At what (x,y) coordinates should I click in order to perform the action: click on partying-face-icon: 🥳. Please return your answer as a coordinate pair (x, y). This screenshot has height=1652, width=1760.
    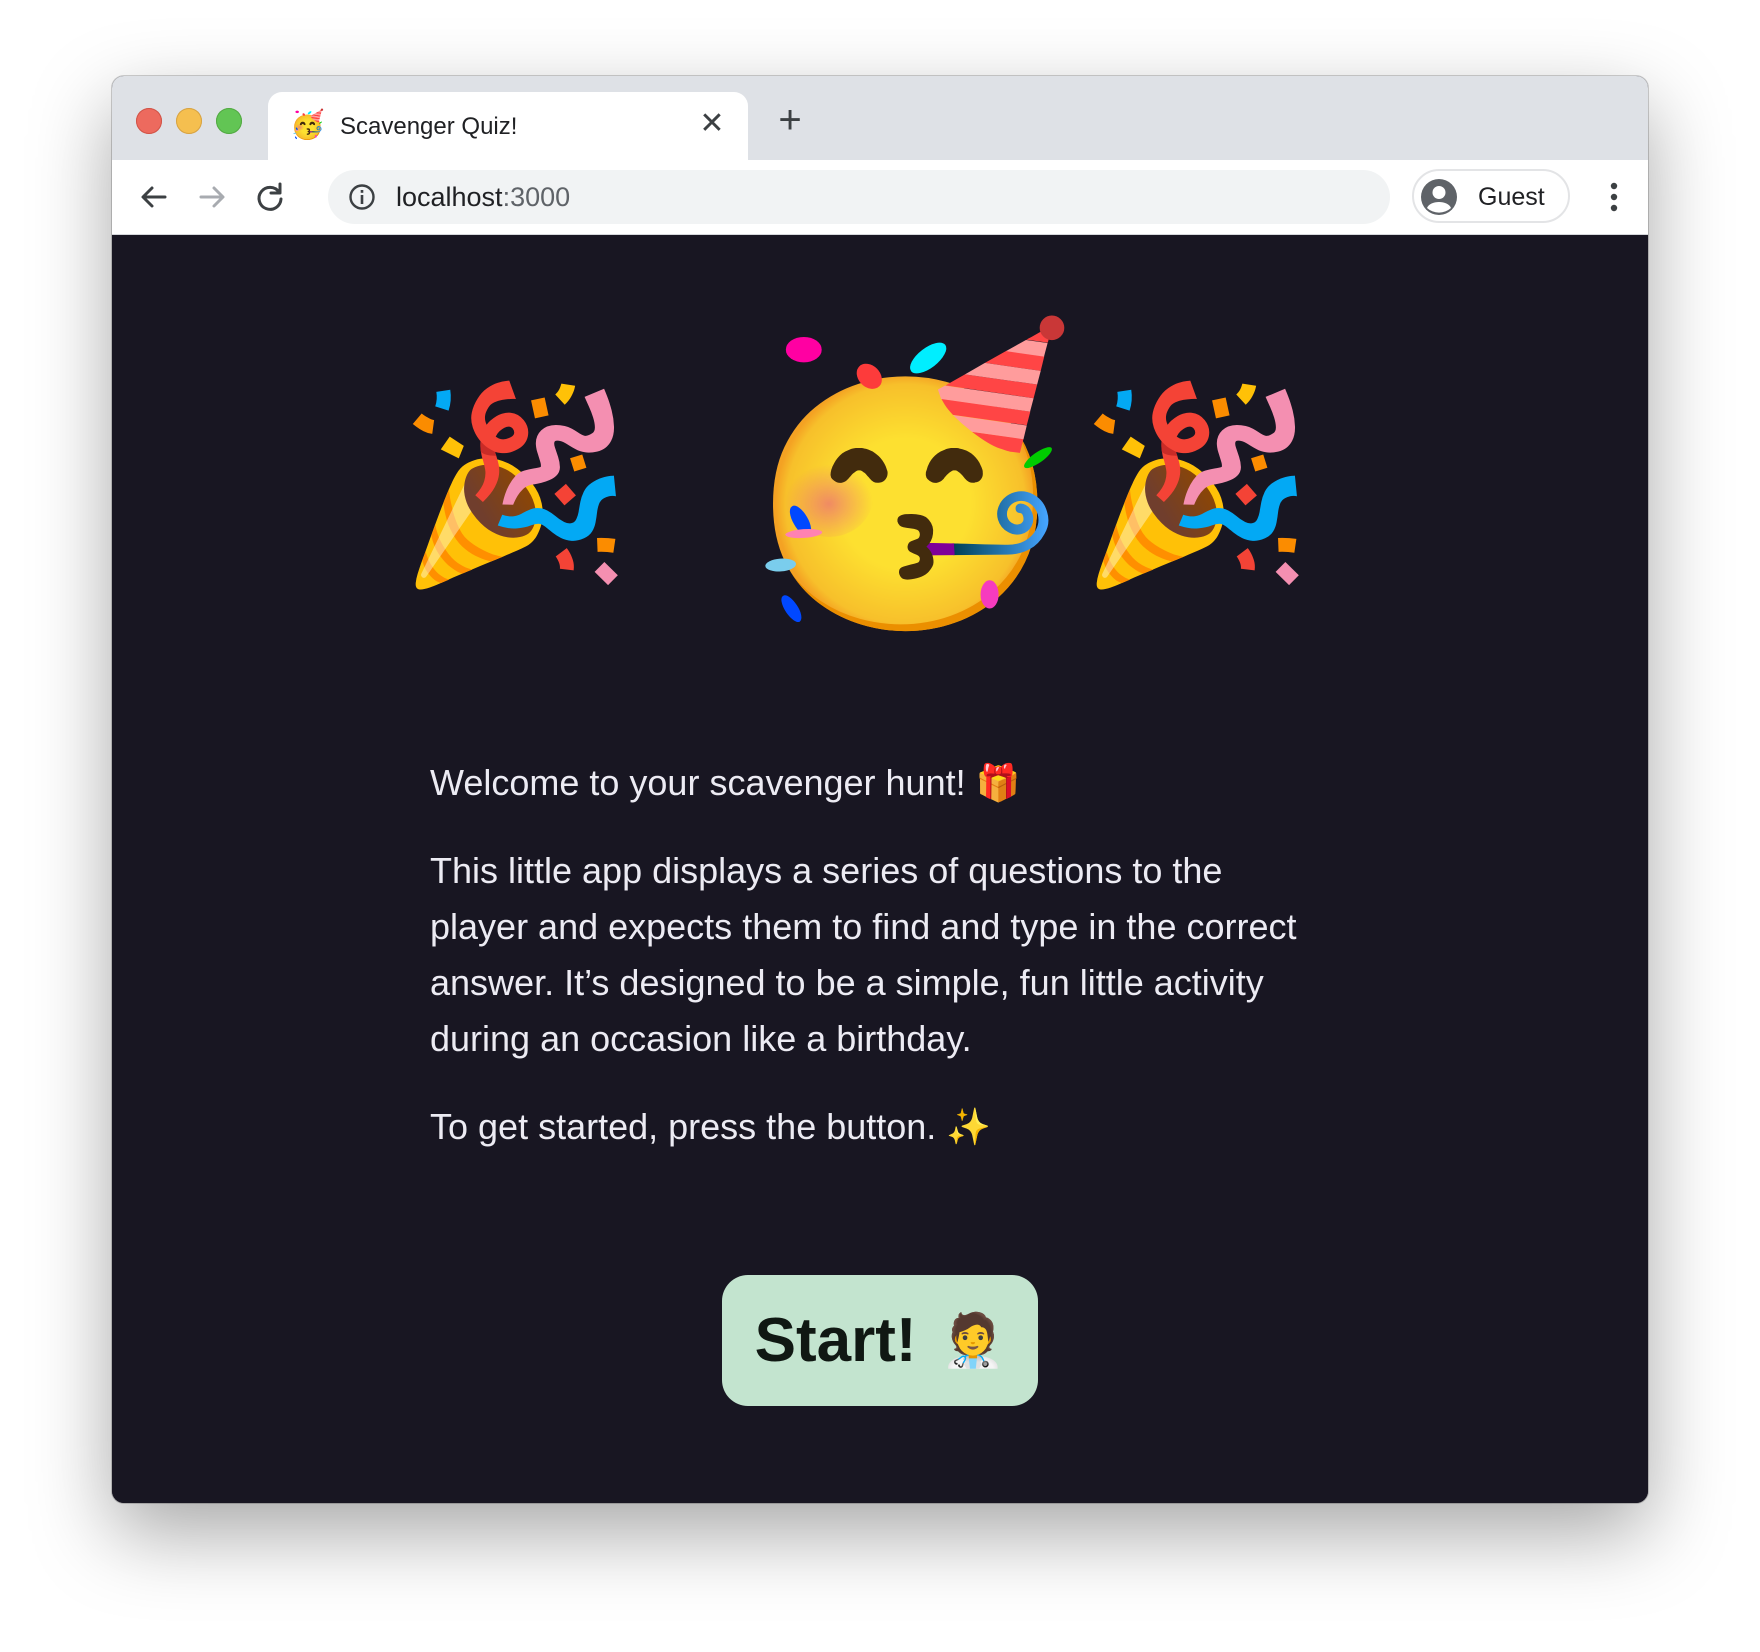
    Looking at the image, I should click on (906, 475).